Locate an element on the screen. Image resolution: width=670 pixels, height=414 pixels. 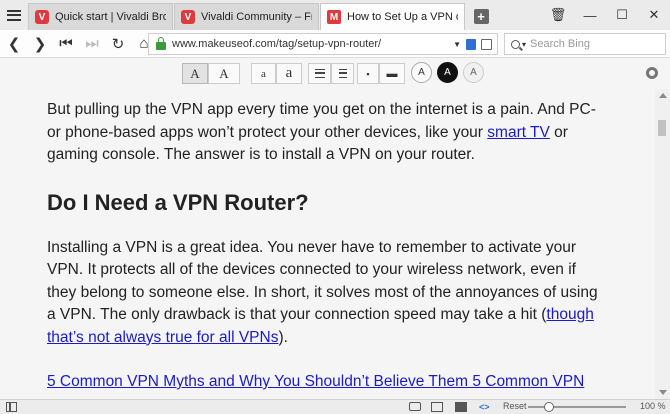
tab-quick-start: V Quick start | Vivaldi Browser is located at coordinates (100, 16).